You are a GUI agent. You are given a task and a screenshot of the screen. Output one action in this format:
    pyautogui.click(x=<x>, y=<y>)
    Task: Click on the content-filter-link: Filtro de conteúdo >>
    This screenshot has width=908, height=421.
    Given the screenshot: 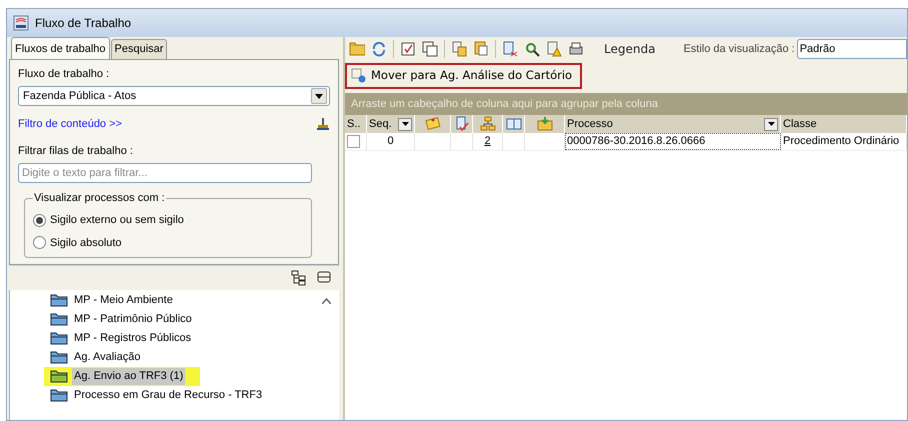 What is the action you would take?
    pyautogui.click(x=70, y=124)
    